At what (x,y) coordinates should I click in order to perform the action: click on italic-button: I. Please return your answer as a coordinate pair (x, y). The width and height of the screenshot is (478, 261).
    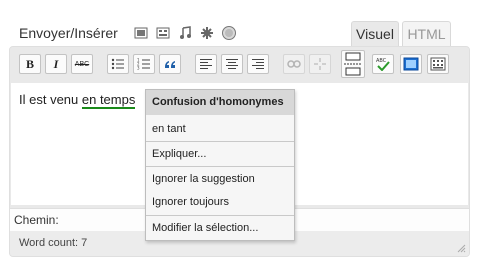
    Looking at the image, I should click on (56, 64).